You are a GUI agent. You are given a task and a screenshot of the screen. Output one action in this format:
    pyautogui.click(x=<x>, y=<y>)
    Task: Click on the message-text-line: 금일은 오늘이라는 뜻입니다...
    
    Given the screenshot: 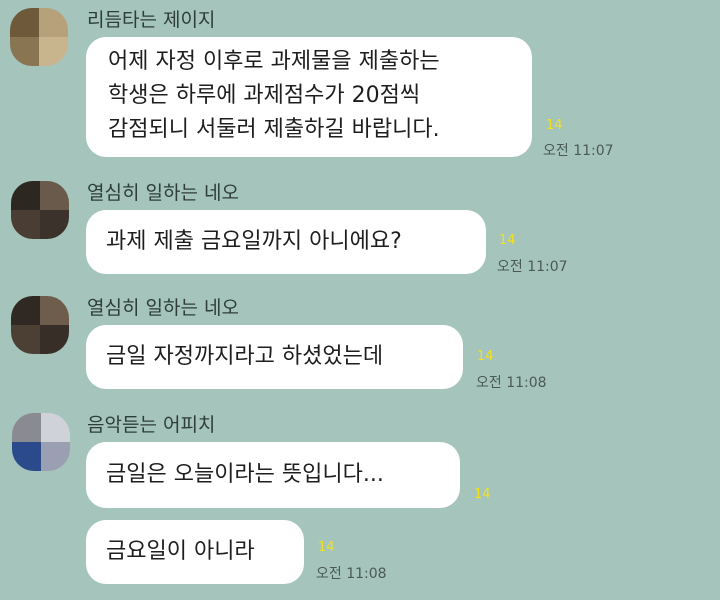 What is the action you would take?
    pyautogui.click(x=245, y=474)
    